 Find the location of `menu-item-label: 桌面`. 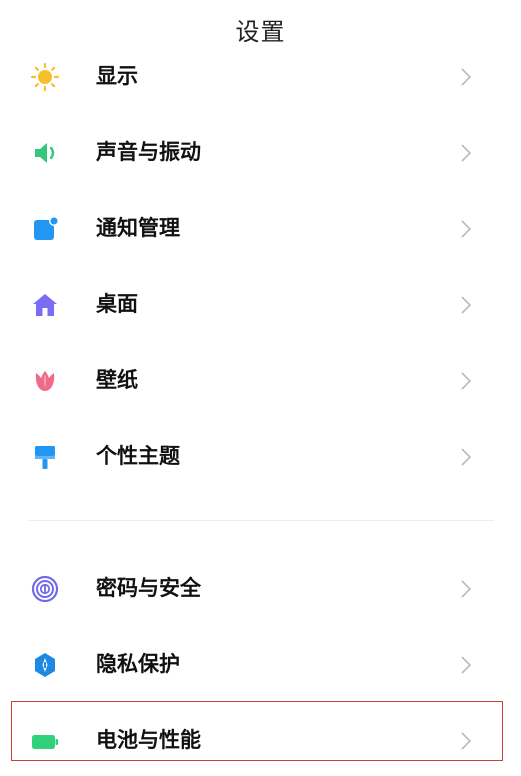

menu-item-label: 桌面 is located at coordinates (117, 304).